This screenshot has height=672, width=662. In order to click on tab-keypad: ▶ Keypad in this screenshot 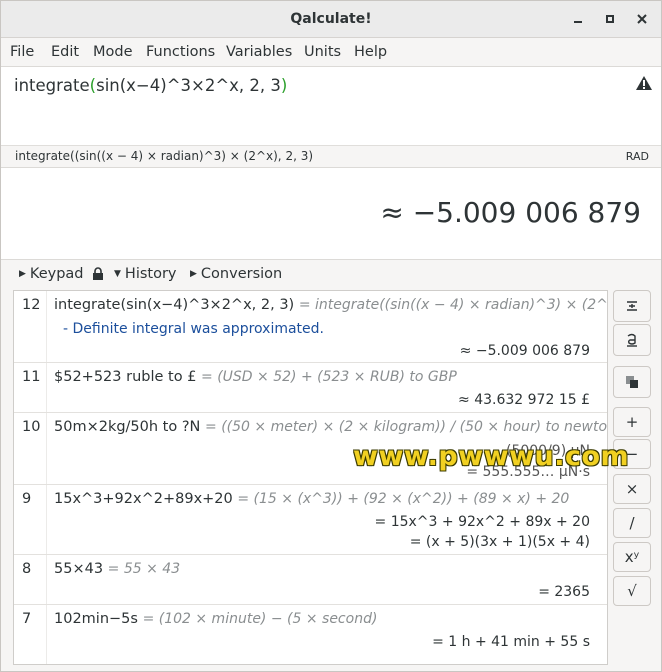, I will do `click(61, 274)`.